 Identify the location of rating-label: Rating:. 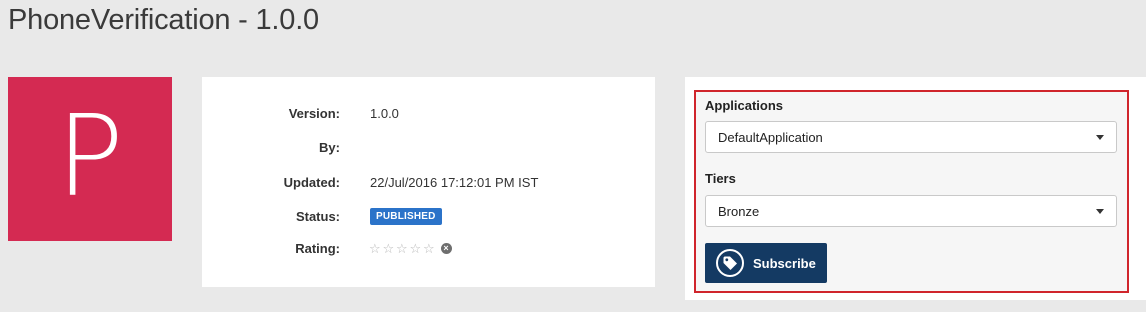
(317, 248).